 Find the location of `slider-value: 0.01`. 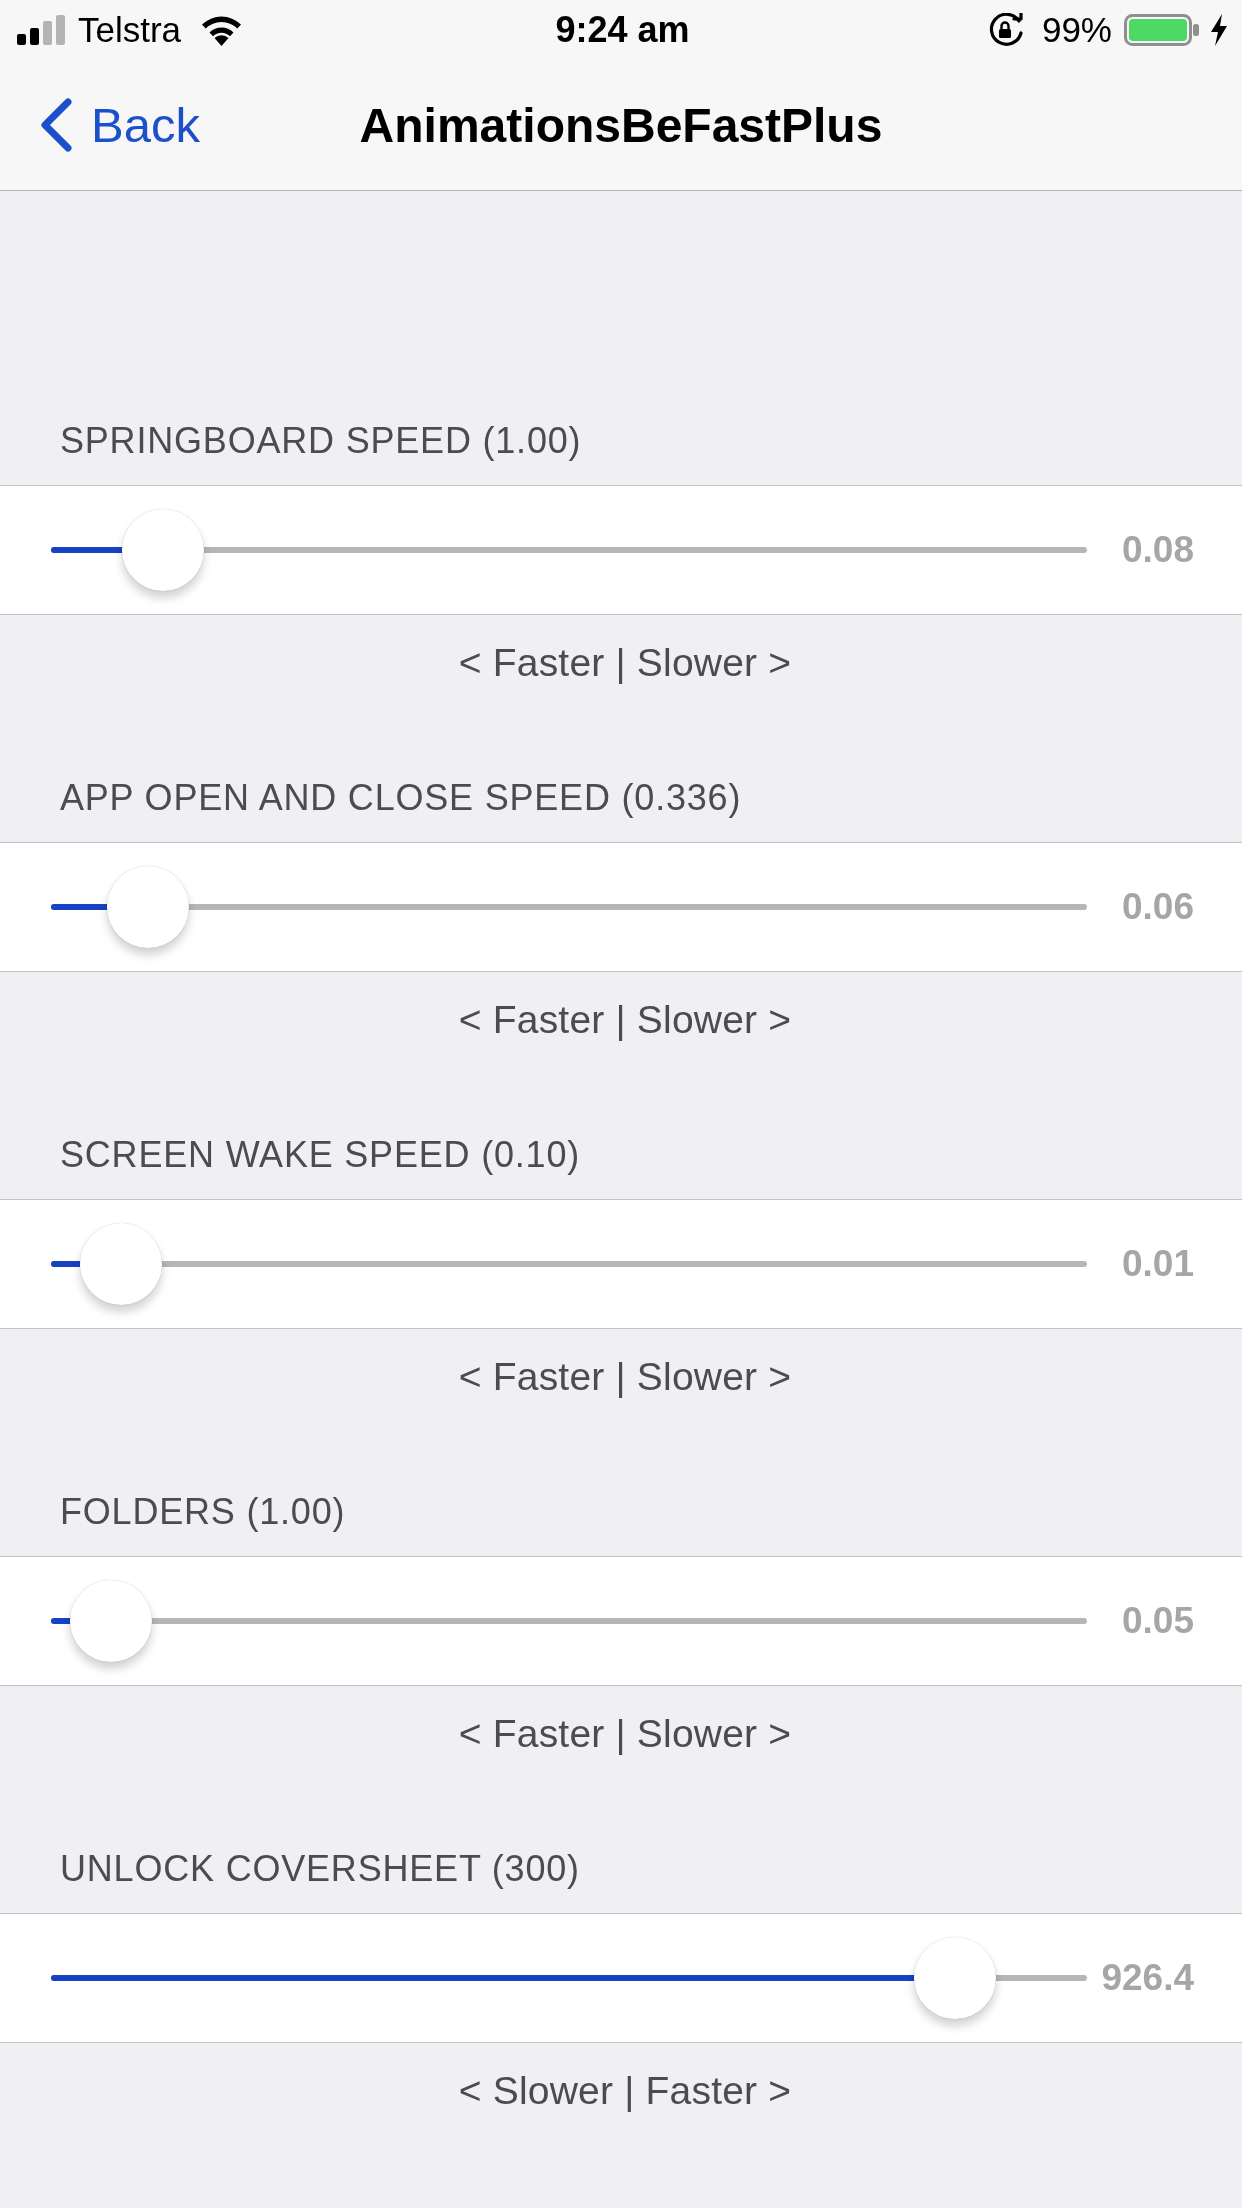

slider-value: 0.01 is located at coordinates (1157, 1264).